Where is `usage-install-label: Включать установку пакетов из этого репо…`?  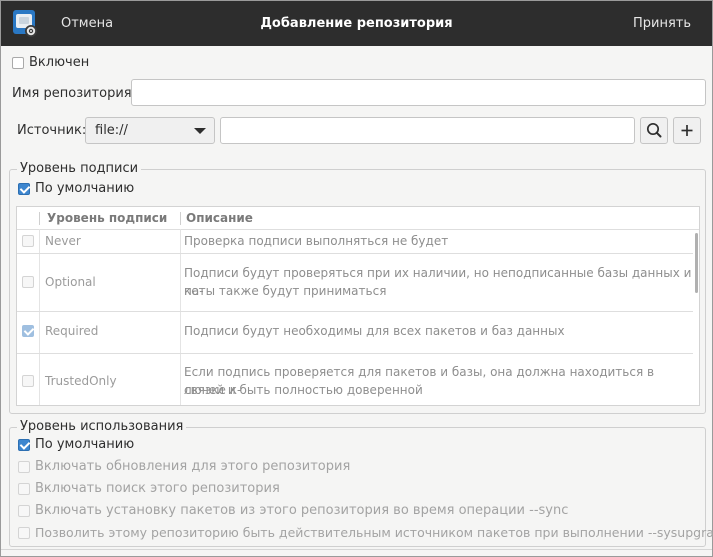
usage-install-label: Включать установку пакетов из этого репо… is located at coordinates (302, 510).